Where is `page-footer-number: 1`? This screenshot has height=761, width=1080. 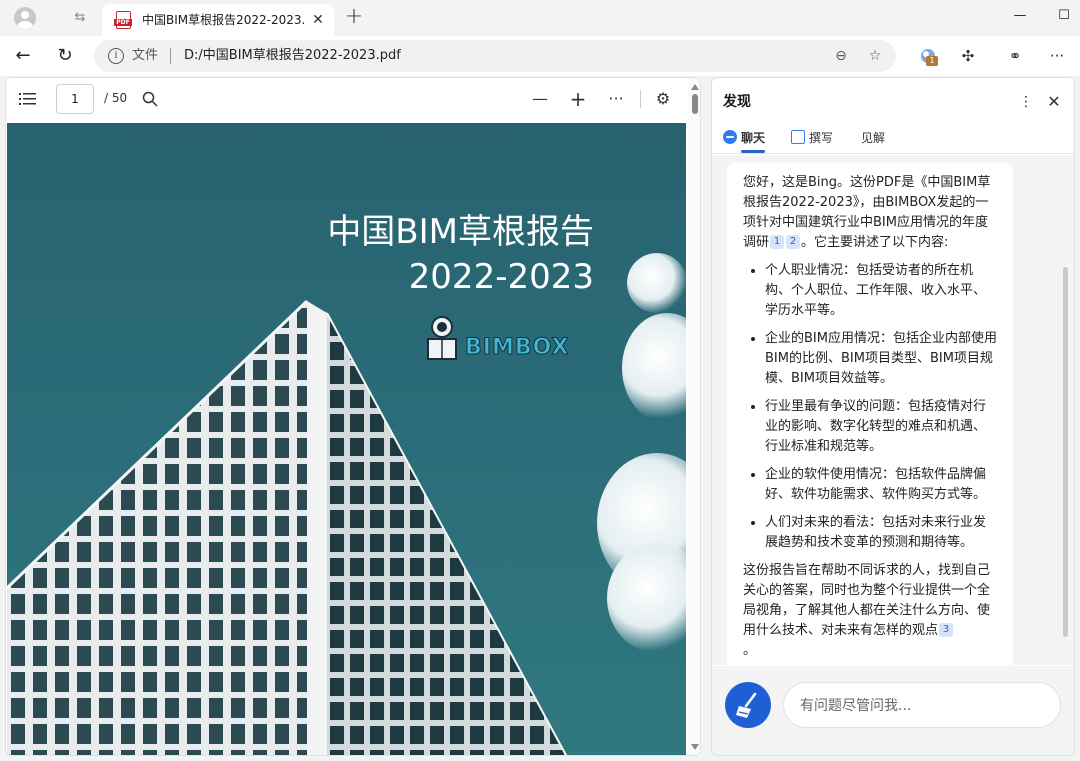
page-footer-number: 1 is located at coordinates (348, 747).